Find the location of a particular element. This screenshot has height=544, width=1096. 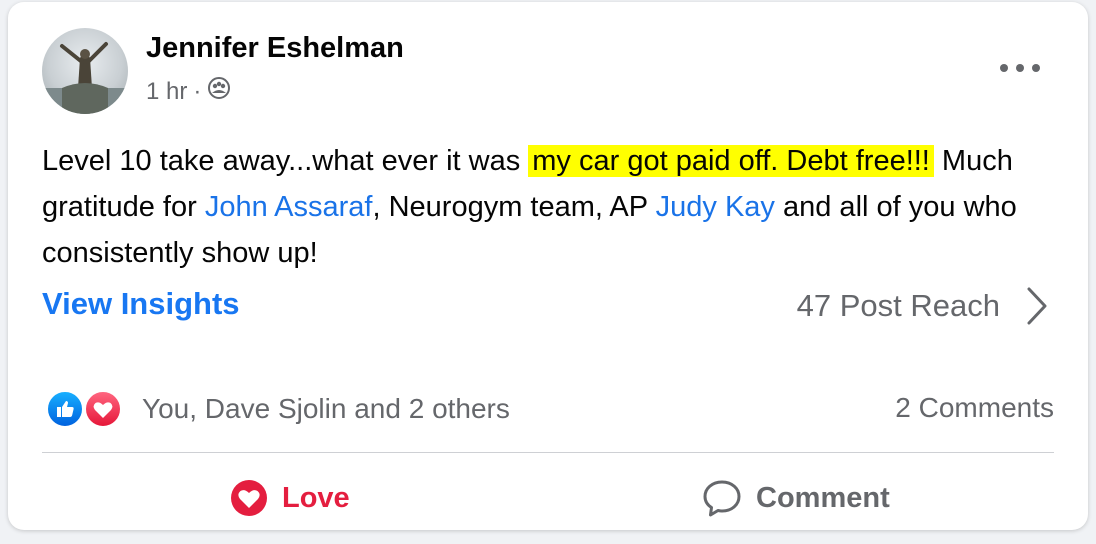

comment-button-label: Comment is located at coordinates (823, 497).